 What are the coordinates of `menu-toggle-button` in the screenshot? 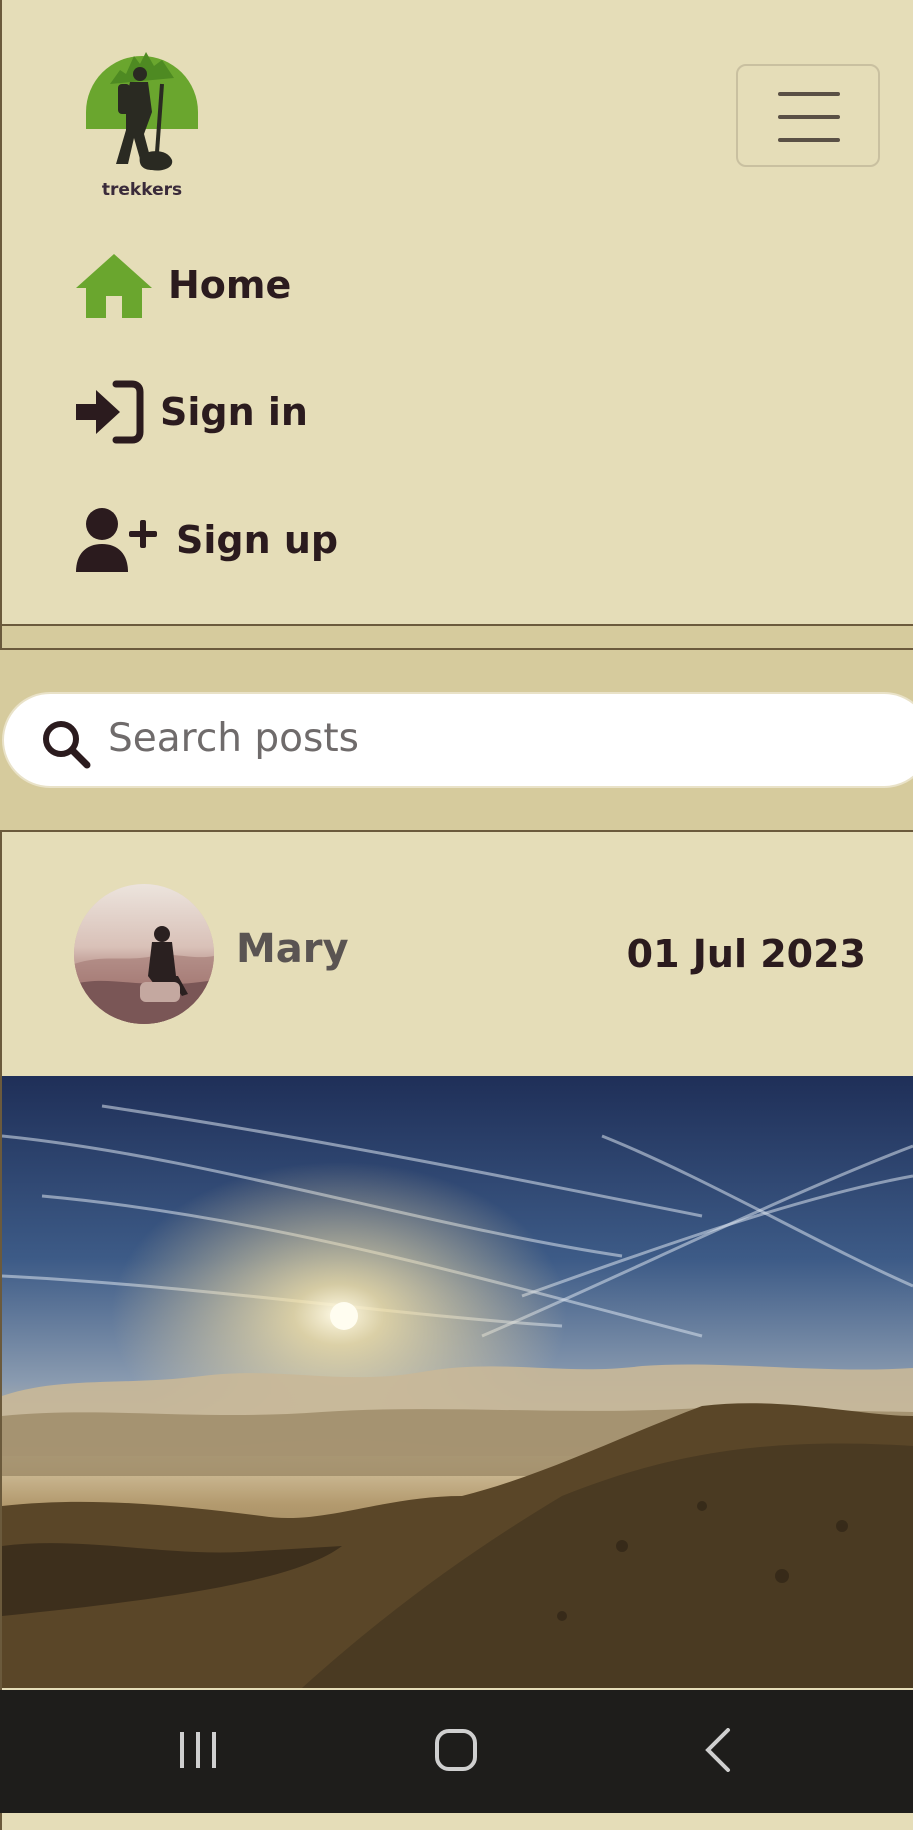 It's located at (808, 115).